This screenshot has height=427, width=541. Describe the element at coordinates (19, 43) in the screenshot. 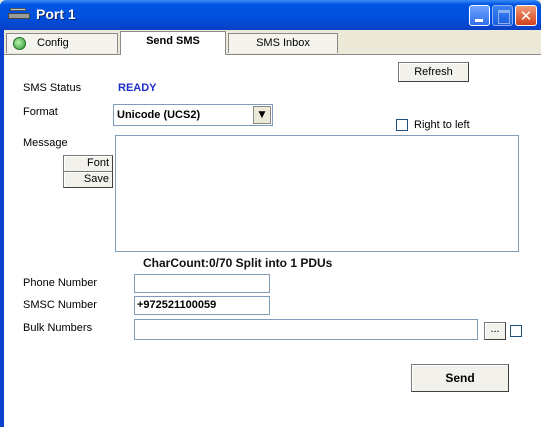

I see `globe-icon` at that location.